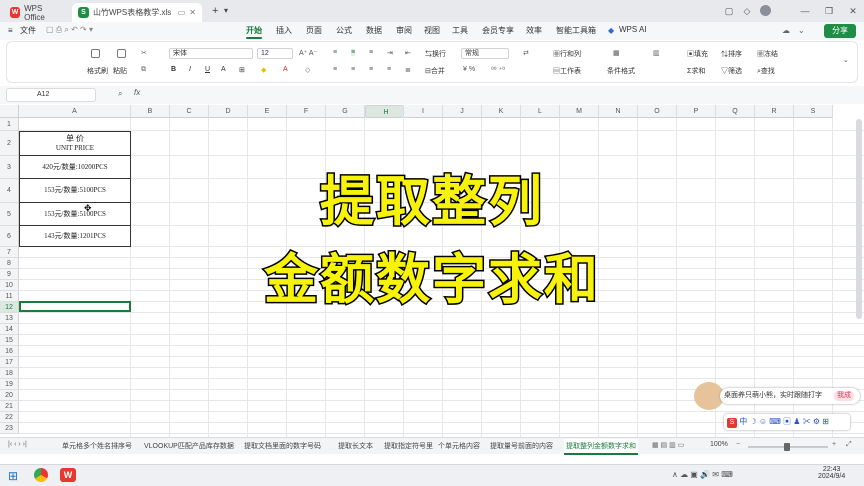 This screenshot has width=864, height=486. I want to click on sheet-tab-6: 个单元格内容, so click(459, 446).